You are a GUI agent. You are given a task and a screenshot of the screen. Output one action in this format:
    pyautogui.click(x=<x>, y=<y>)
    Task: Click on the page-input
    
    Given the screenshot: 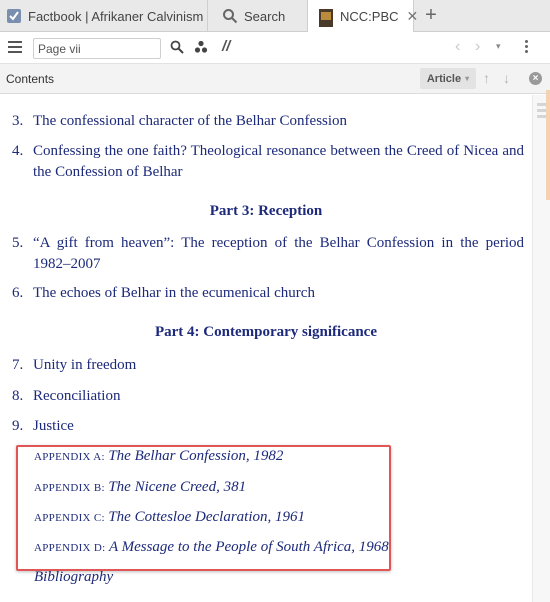 What is the action you would take?
    pyautogui.click(x=97, y=48)
    